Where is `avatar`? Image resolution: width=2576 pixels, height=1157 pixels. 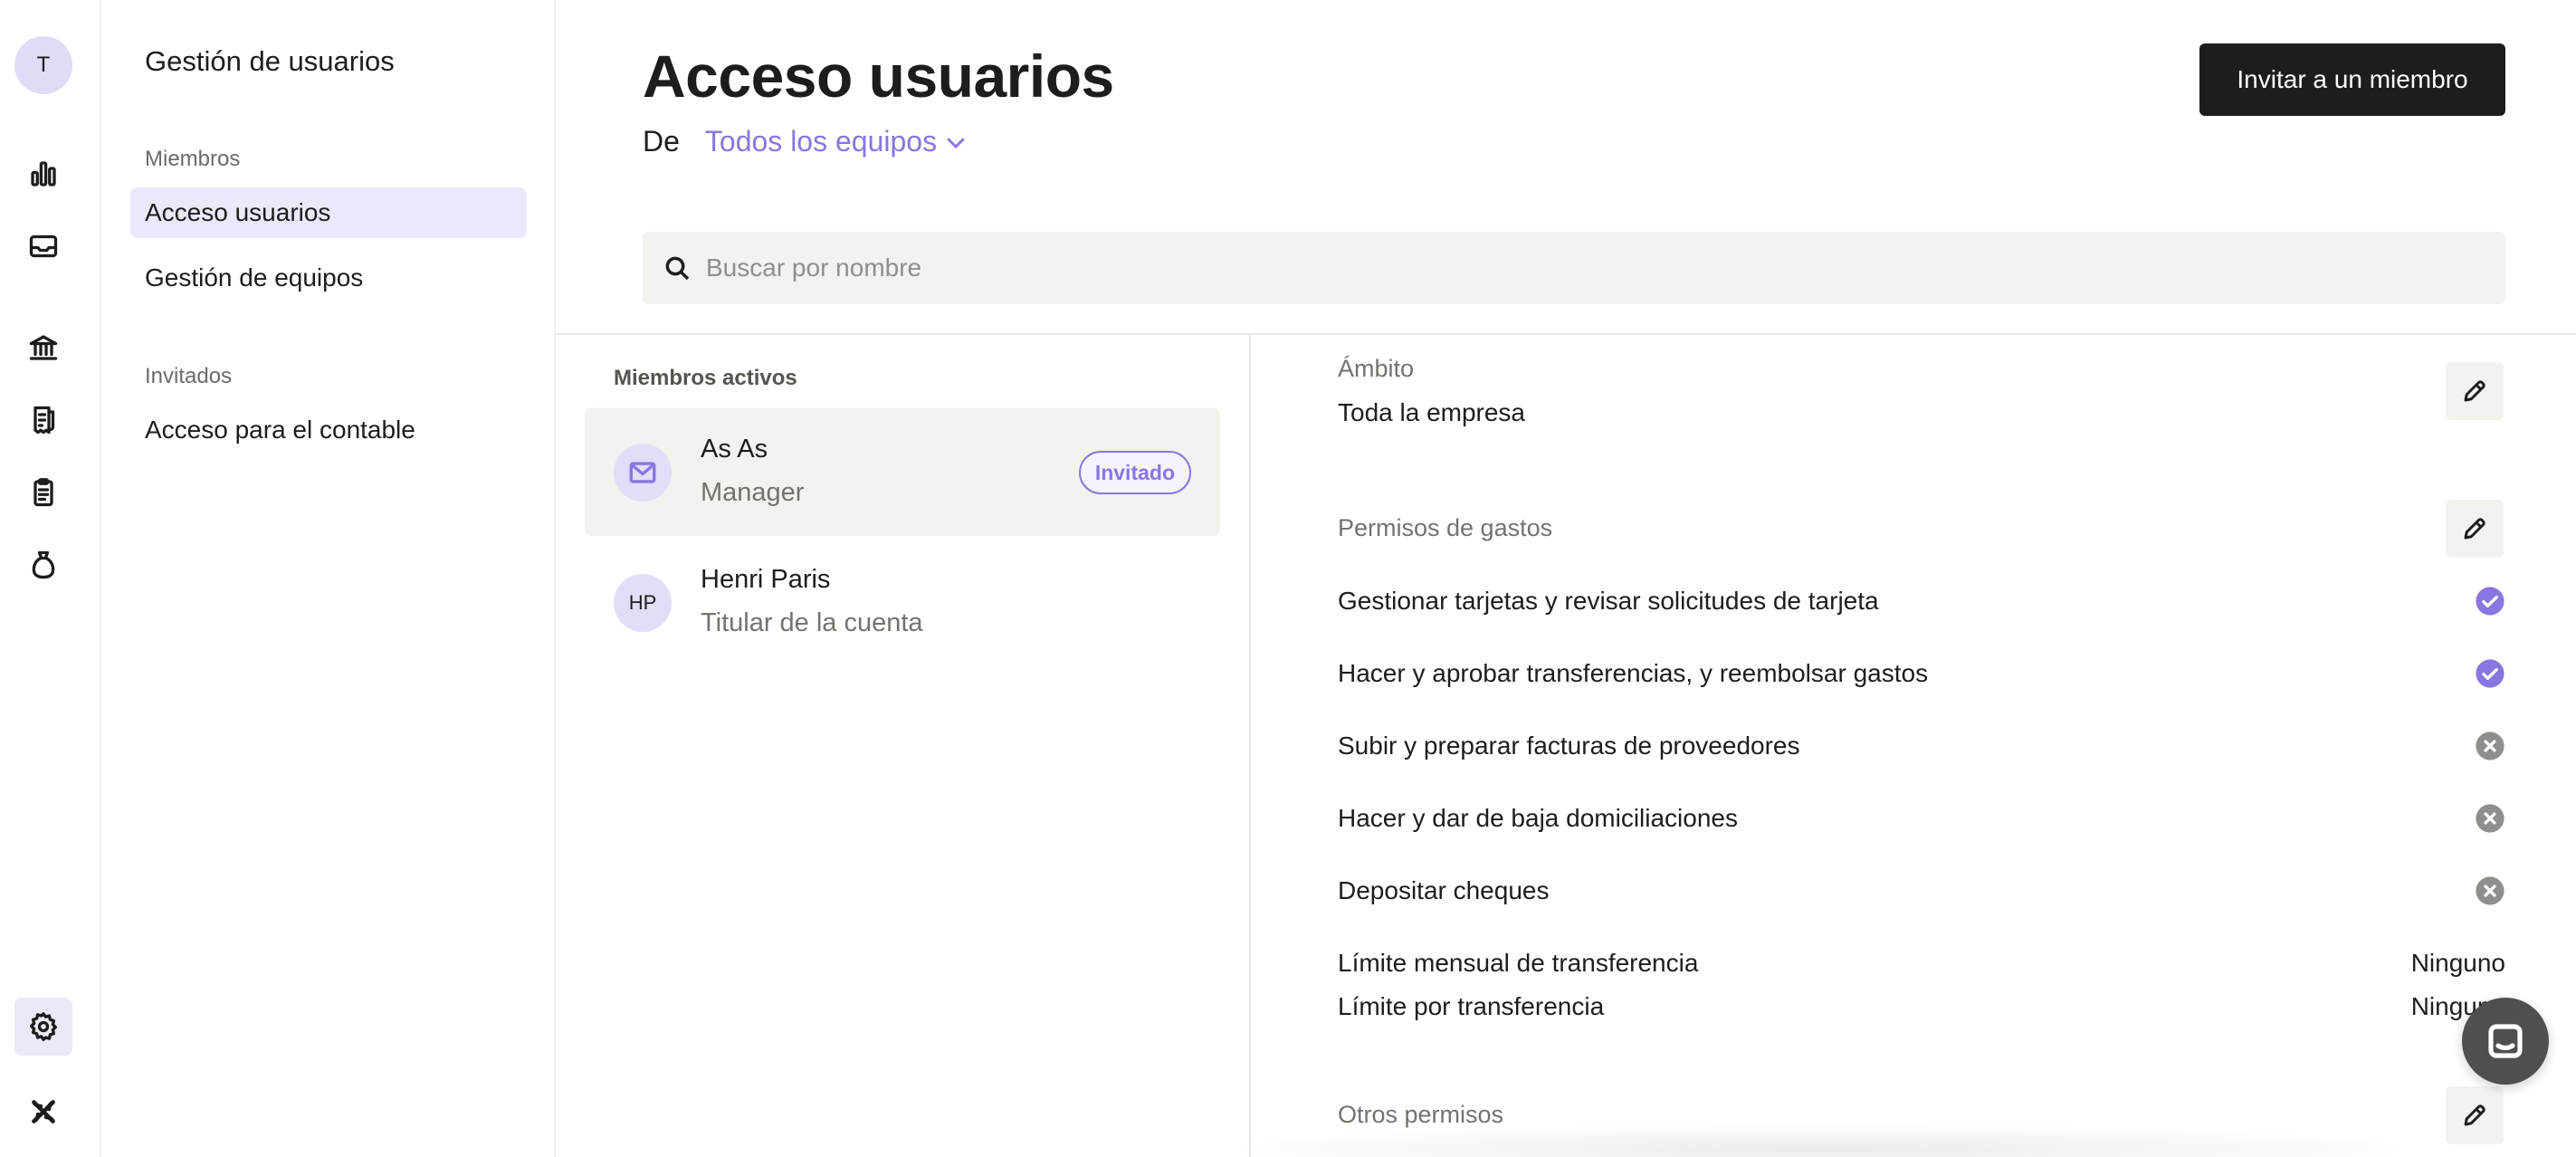 avatar is located at coordinates (643, 473).